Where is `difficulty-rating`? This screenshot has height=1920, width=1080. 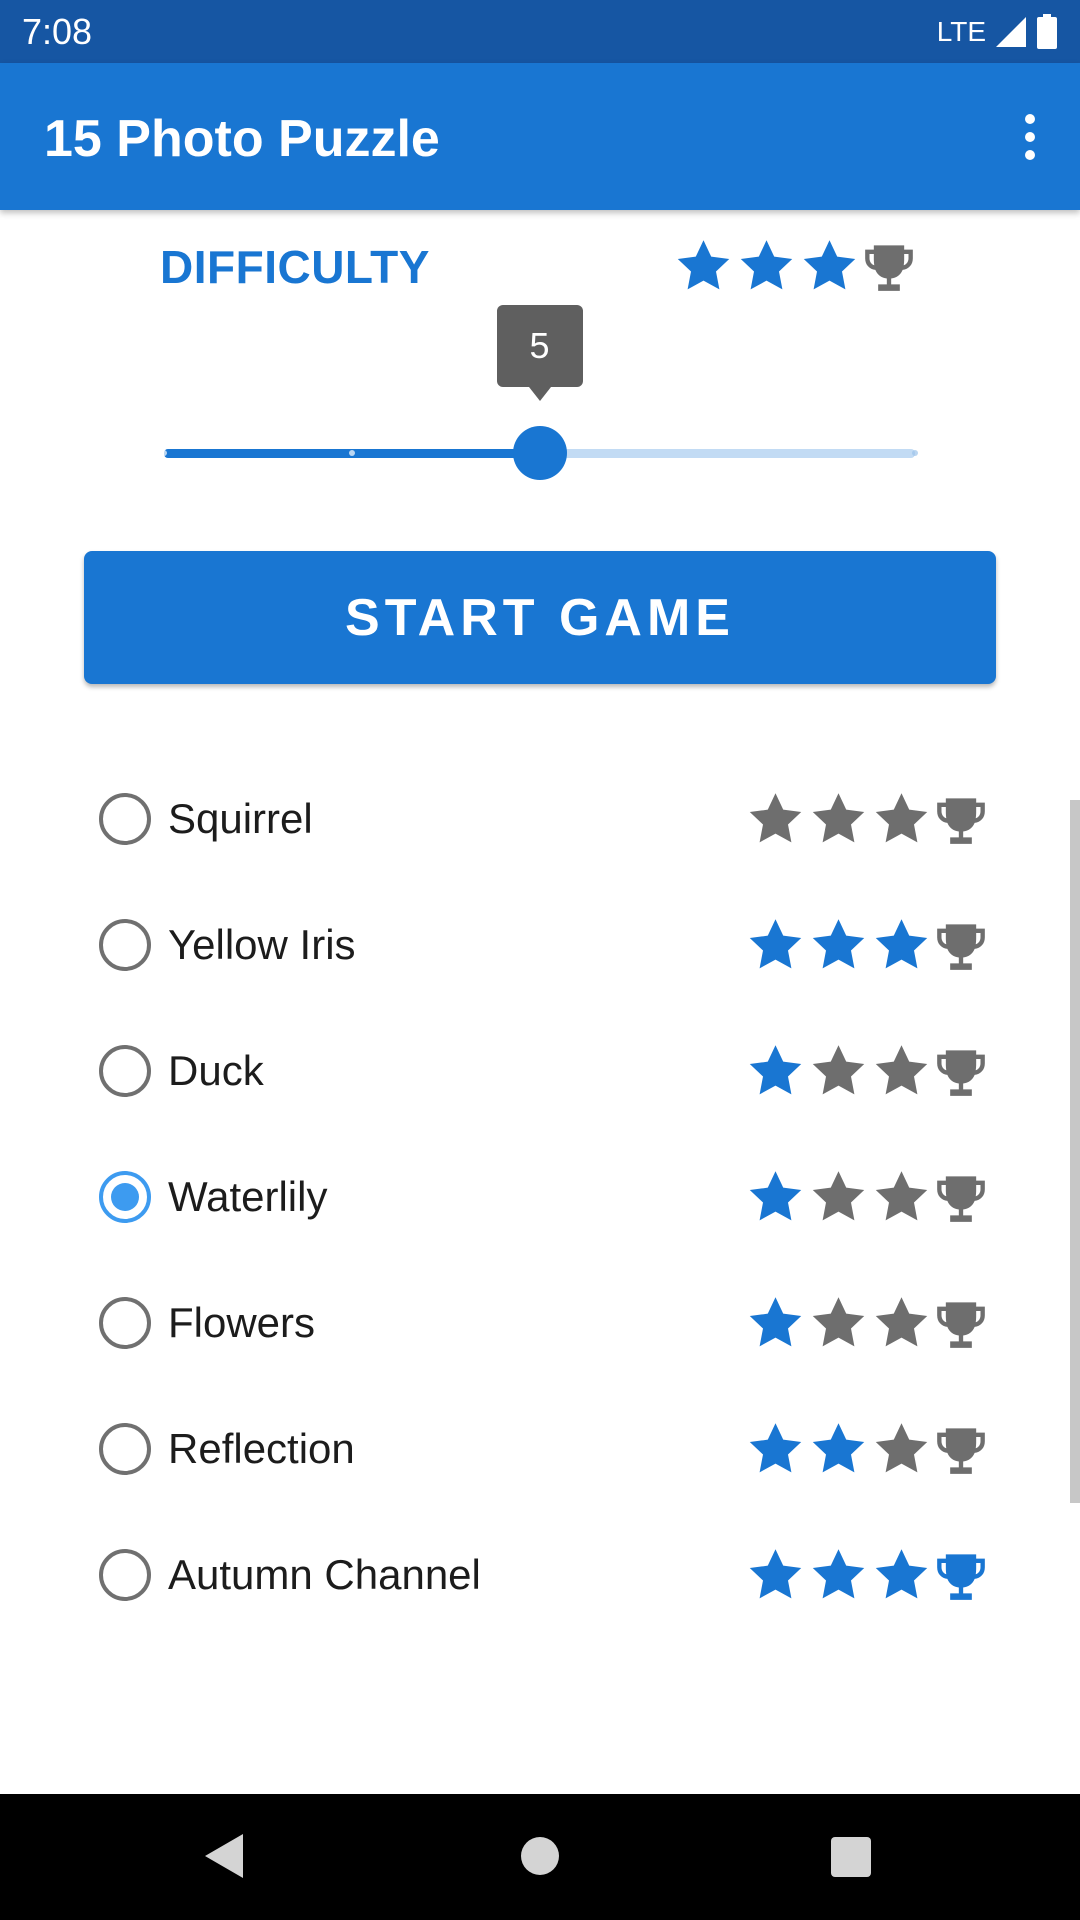
difficulty-rating is located at coordinates (793, 266).